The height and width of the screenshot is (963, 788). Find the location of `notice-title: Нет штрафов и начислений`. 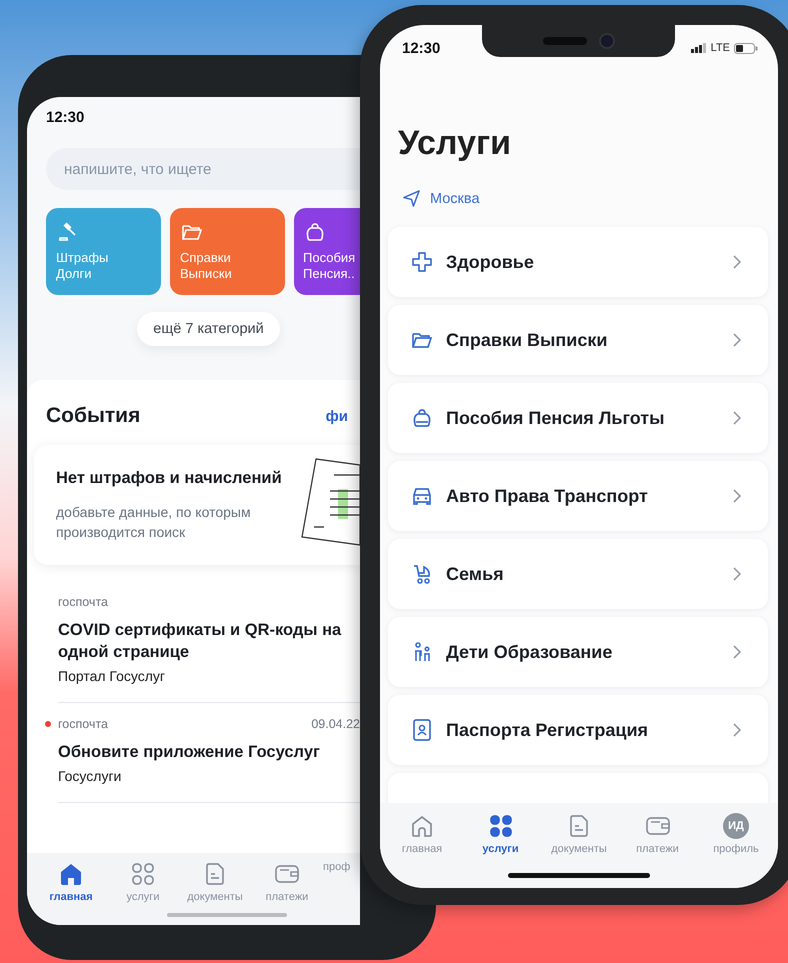

notice-title: Нет штрафов и начислений is located at coordinates (169, 478).